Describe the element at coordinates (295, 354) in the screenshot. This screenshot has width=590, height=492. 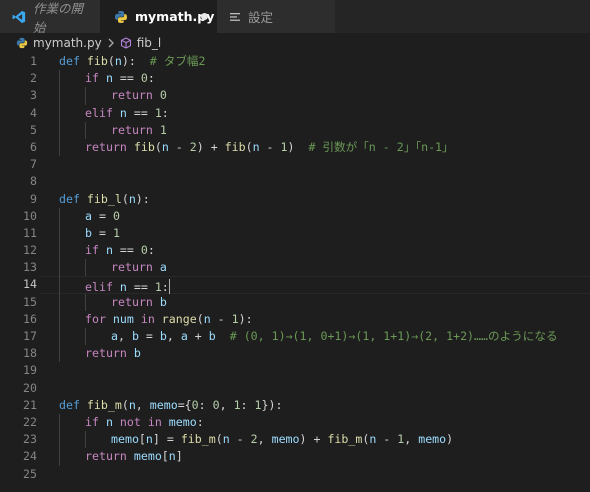
I see `code-line: 18 return b` at that location.